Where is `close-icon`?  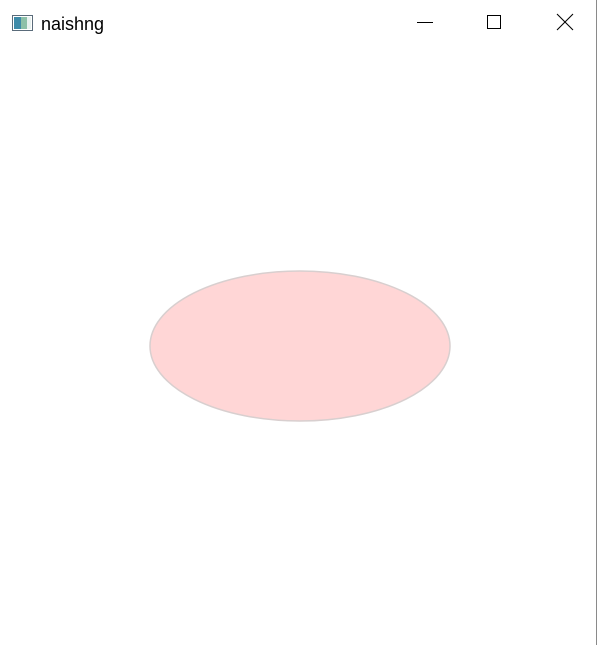
close-icon is located at coordinates (565, 24).